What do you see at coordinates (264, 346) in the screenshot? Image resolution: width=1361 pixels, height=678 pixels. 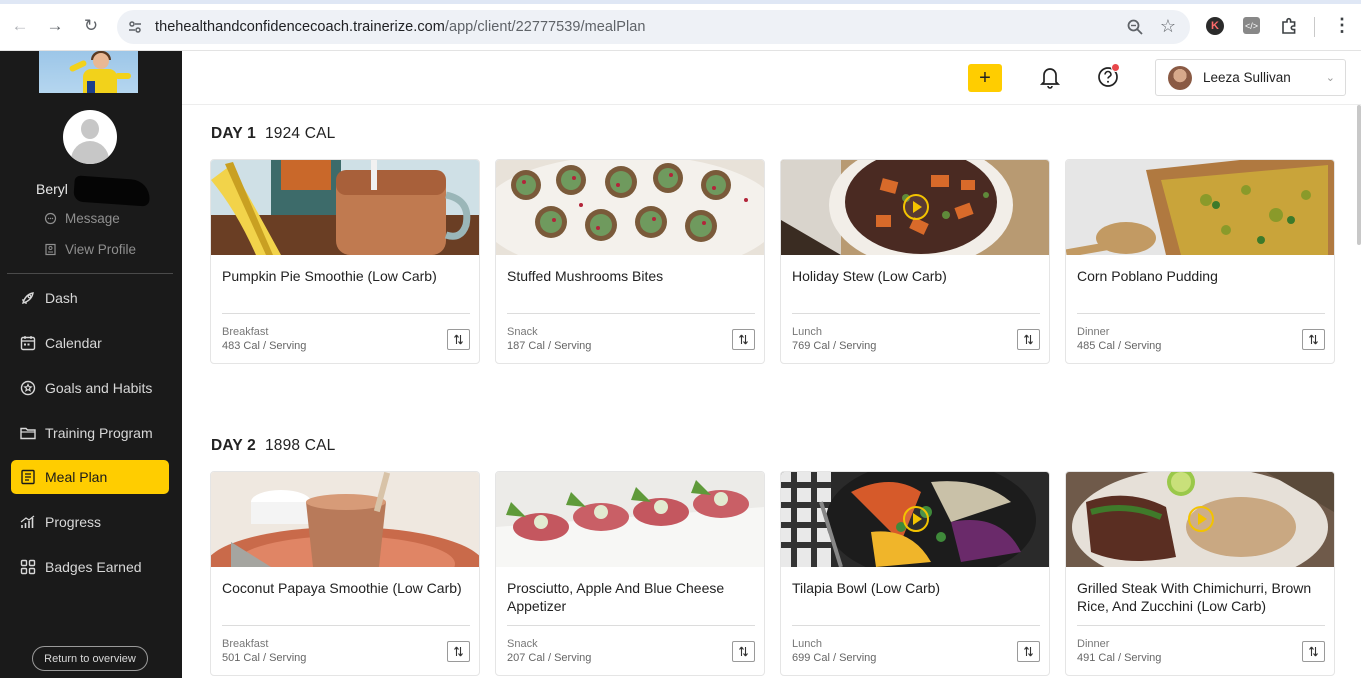 I see `meal-calories: 483 Cal / Serving` at bounding box center [264, 346].